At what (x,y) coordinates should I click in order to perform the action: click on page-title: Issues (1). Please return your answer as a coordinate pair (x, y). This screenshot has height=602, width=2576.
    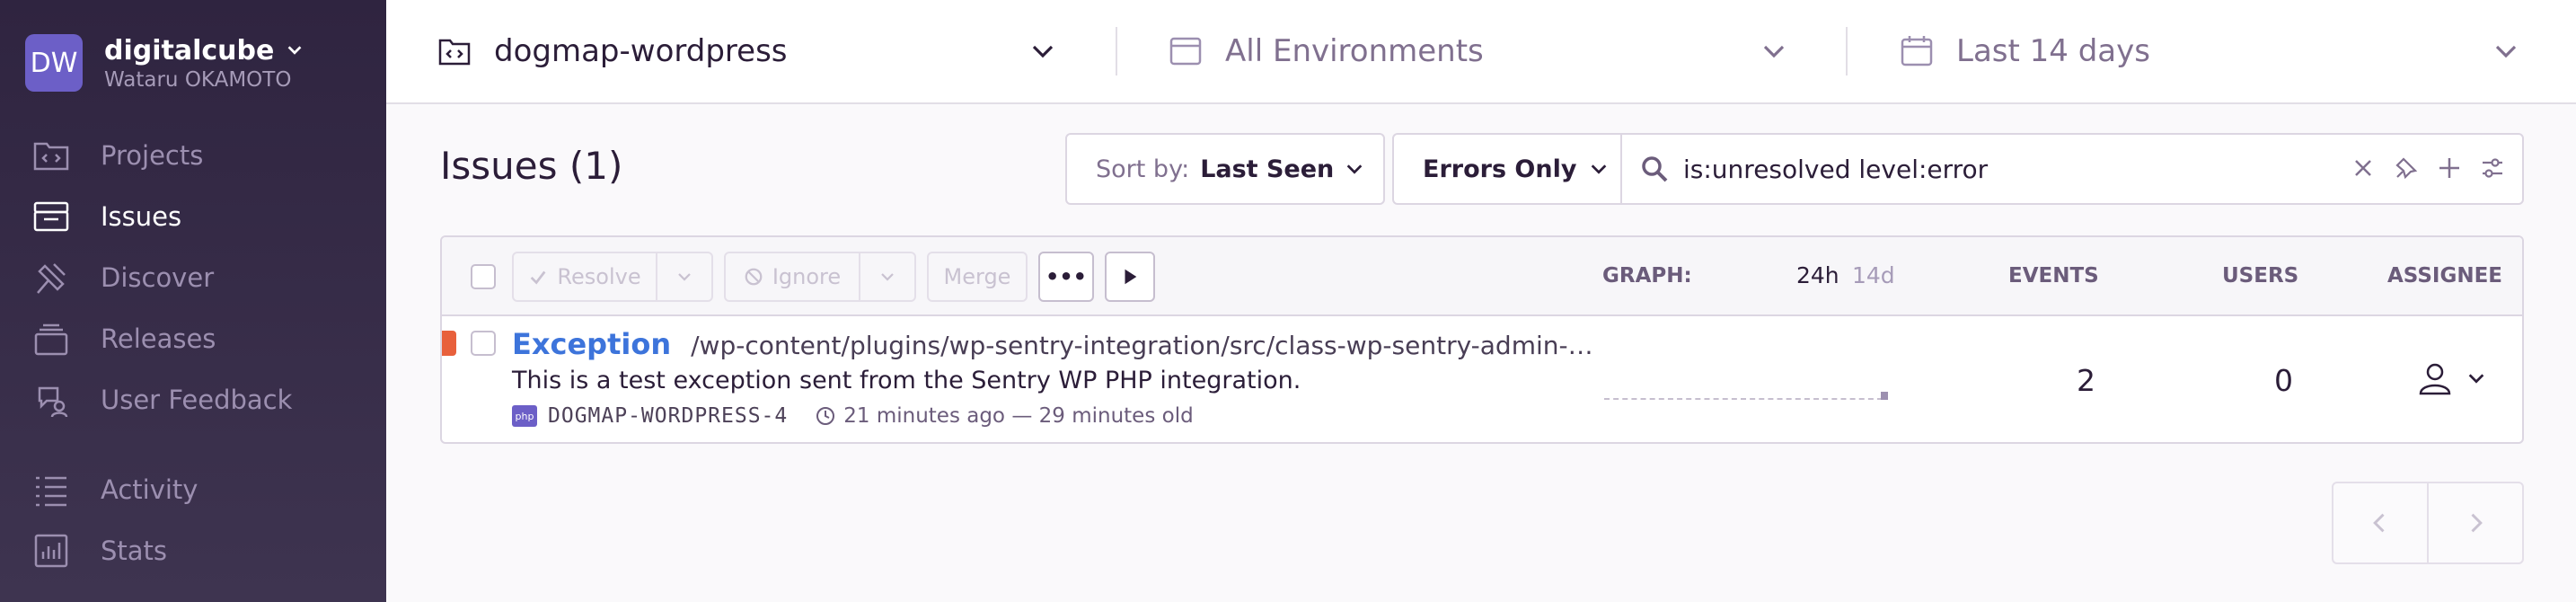
    Looking at the image, I should click on (531, 166).